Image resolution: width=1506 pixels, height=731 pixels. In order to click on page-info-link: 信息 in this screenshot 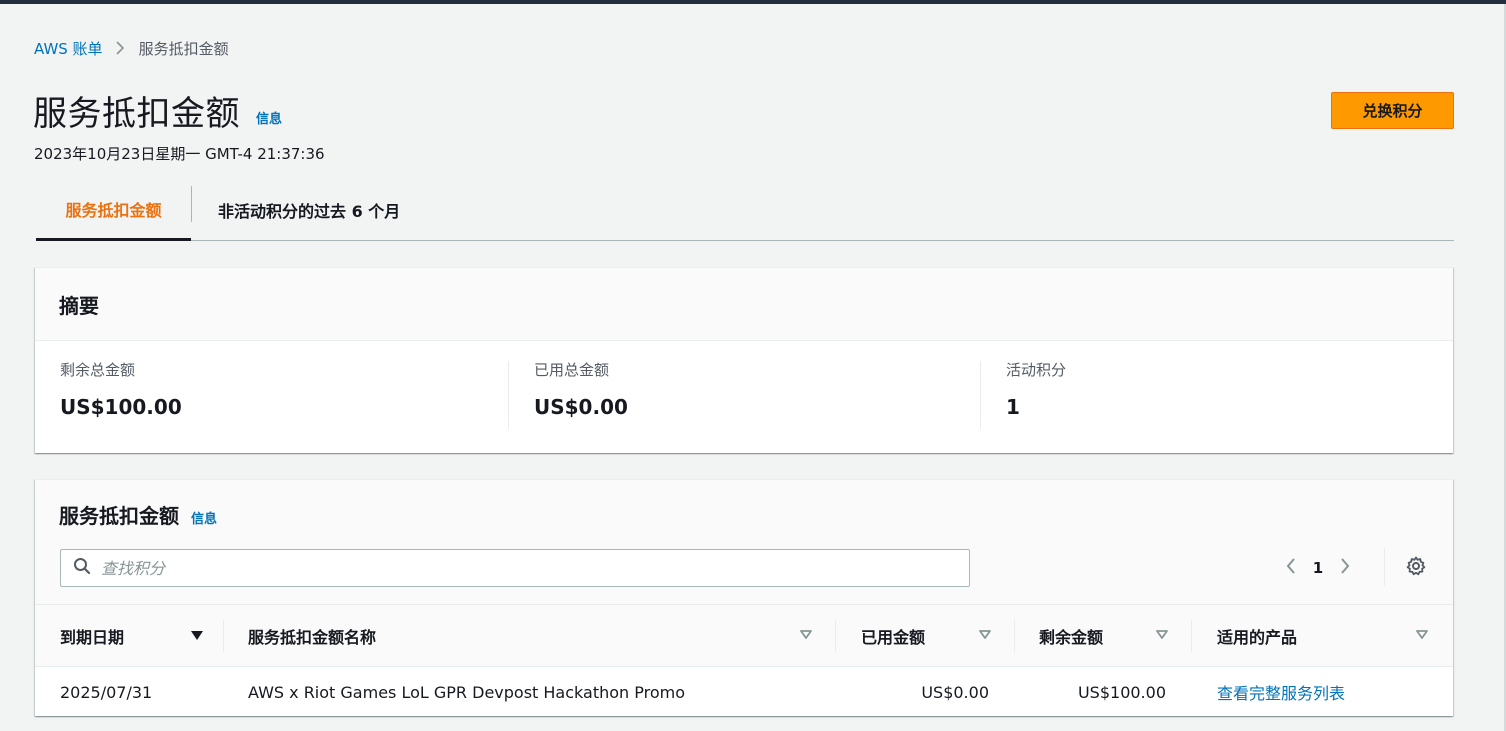, I will do `click(269, 117)`.